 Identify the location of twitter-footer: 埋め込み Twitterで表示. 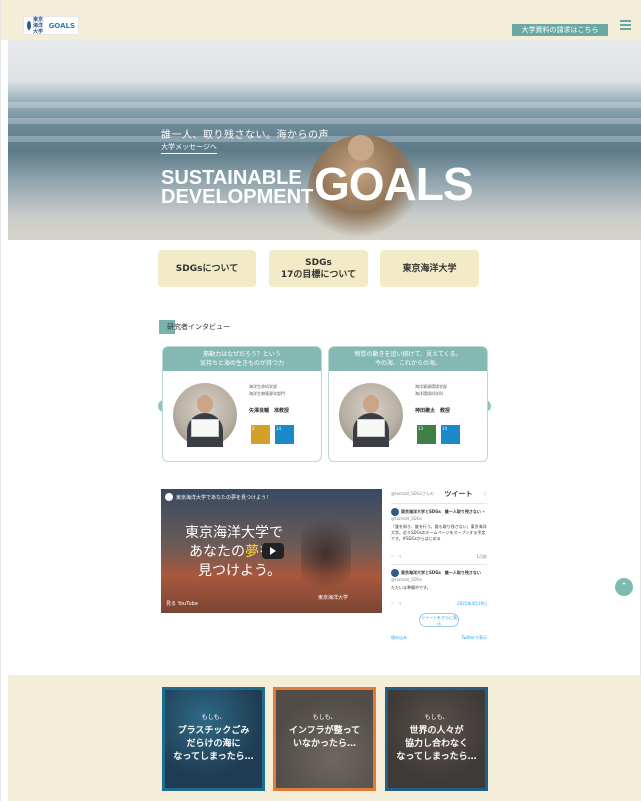
(439, 638).